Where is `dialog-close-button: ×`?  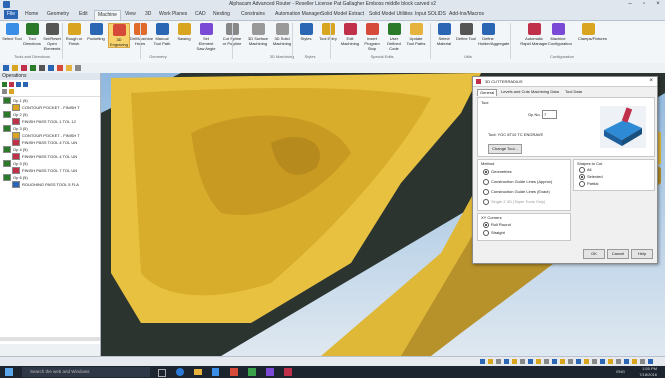
dialog-close-button: × is located at coordinates (651, 81).